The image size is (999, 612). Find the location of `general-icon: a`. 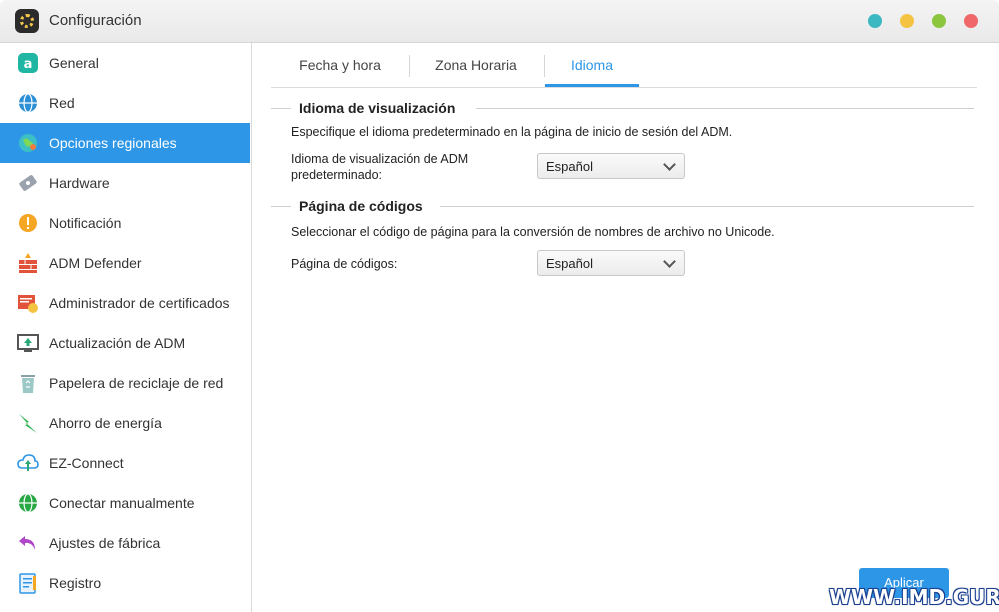

general-icon: a is located at coordinates (28, 63).